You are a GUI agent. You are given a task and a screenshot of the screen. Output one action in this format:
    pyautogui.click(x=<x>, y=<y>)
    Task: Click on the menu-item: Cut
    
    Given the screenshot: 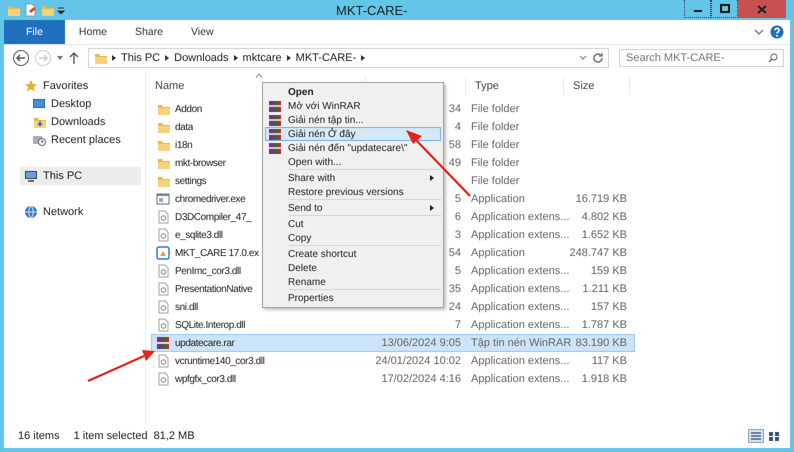 What is the action you would take?
    pyautogui.click(x=353, y=224)
    